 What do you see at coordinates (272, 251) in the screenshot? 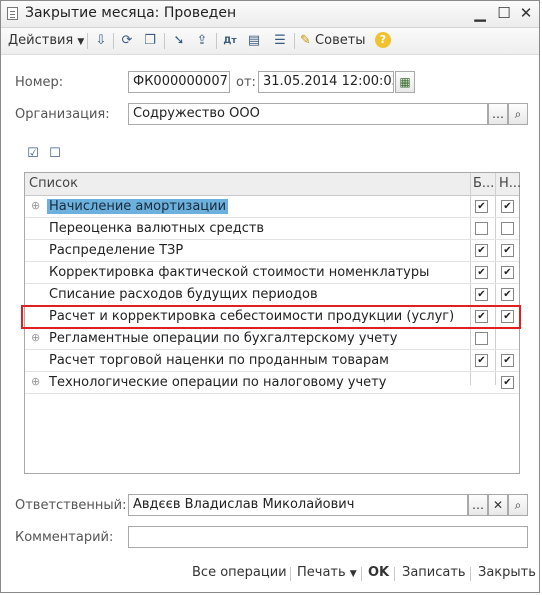
I see `list-row: Распределение ТЗР ✔ ✔` at bounding box center [272, 251].